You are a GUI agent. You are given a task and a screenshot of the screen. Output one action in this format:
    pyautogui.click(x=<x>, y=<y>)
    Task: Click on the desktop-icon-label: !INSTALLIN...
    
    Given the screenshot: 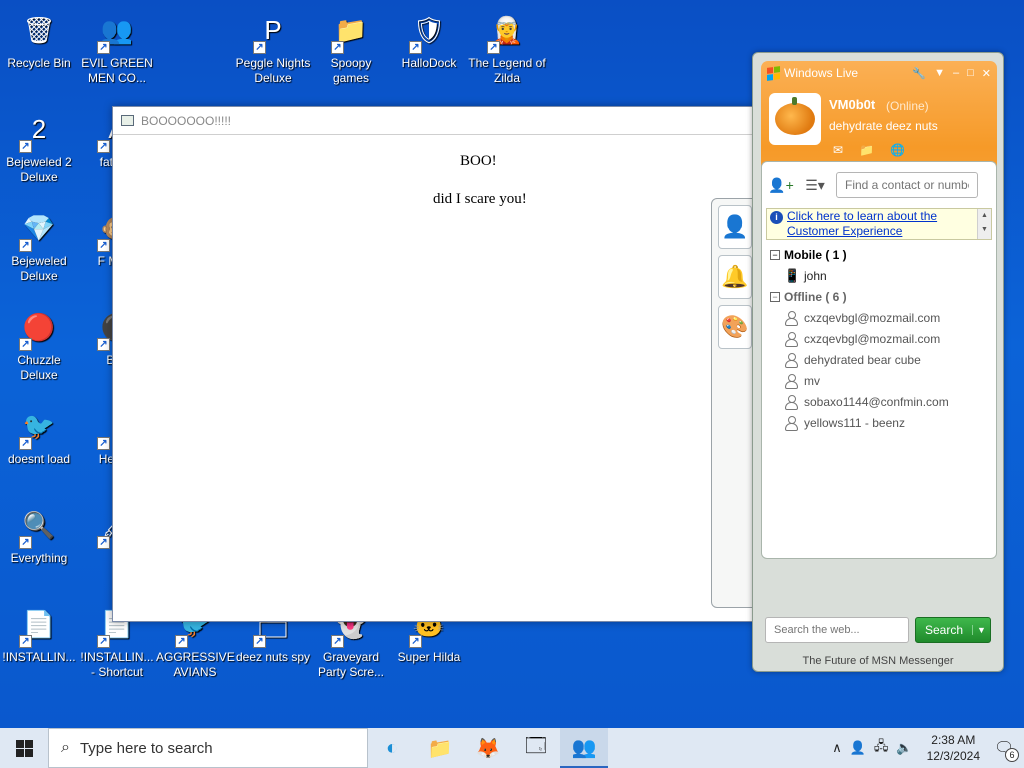 What is the action you would take?
    pyautogui.click(x=39, y=657)
    